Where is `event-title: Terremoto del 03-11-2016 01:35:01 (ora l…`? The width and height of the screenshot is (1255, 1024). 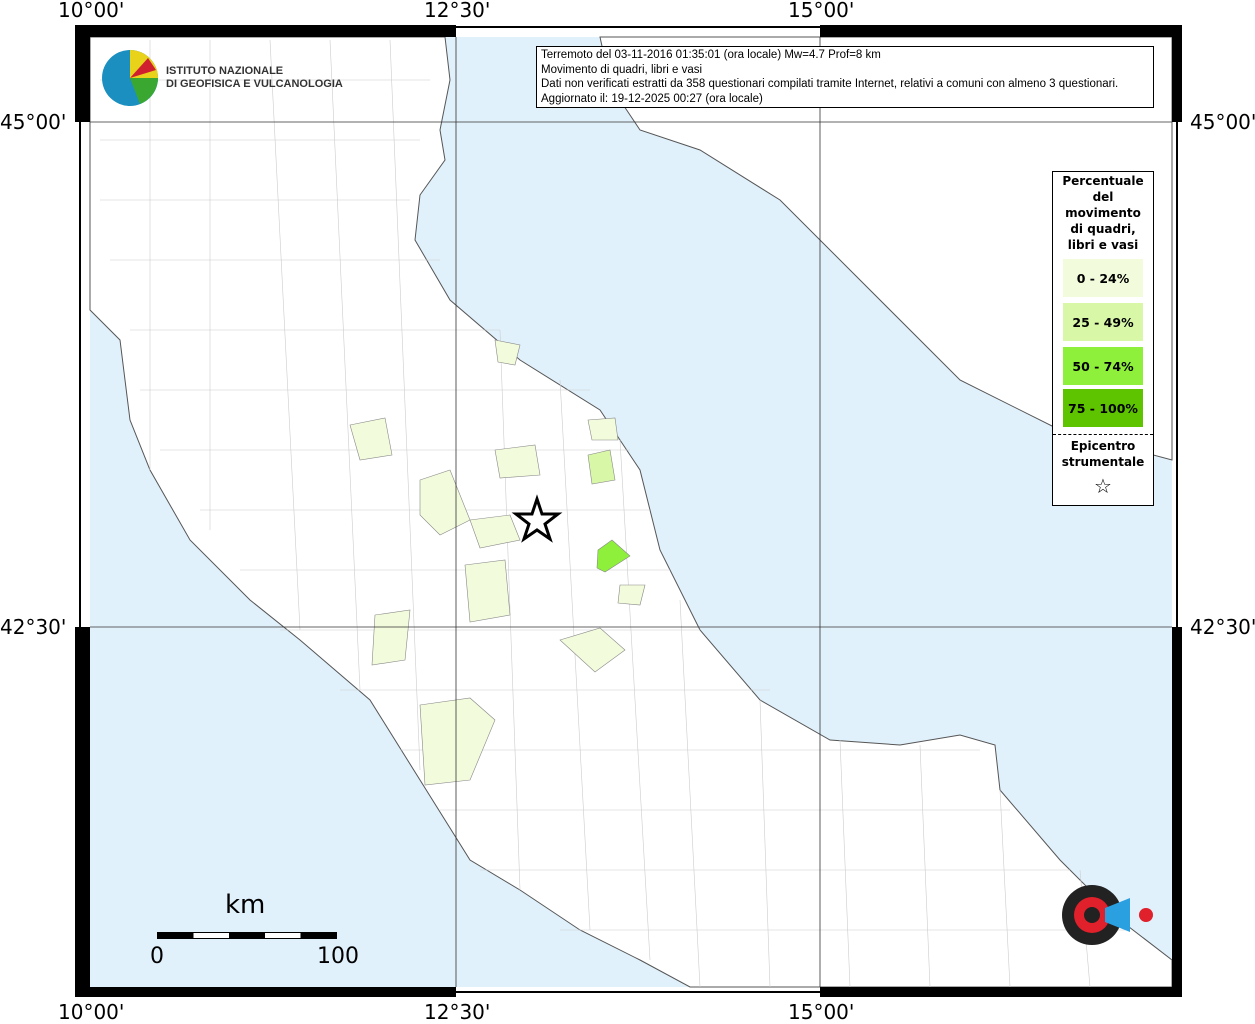 event-title: Terremoto del 03-11-2016 01:35:01 (ora l… is located at coordinates (711, 55).